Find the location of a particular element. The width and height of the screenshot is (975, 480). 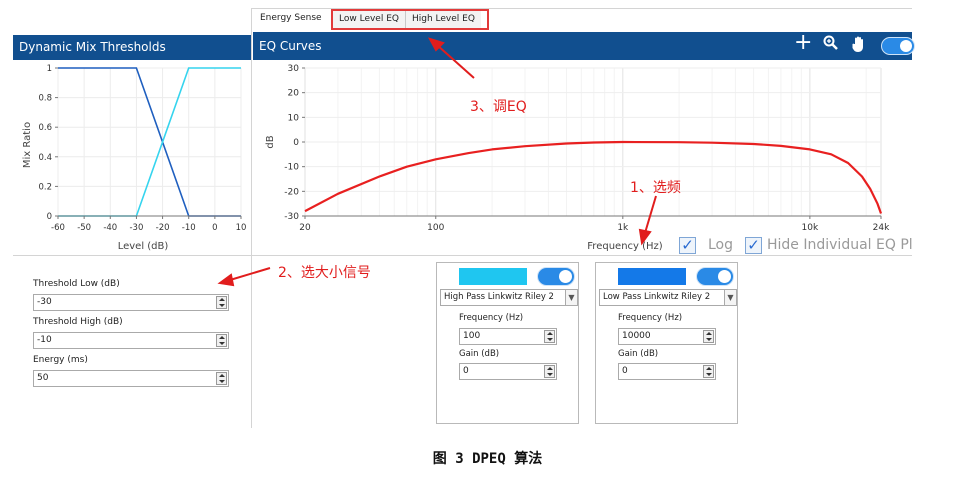

mix-y-tick-label: 0.2 is located at coordinates (45, 187).